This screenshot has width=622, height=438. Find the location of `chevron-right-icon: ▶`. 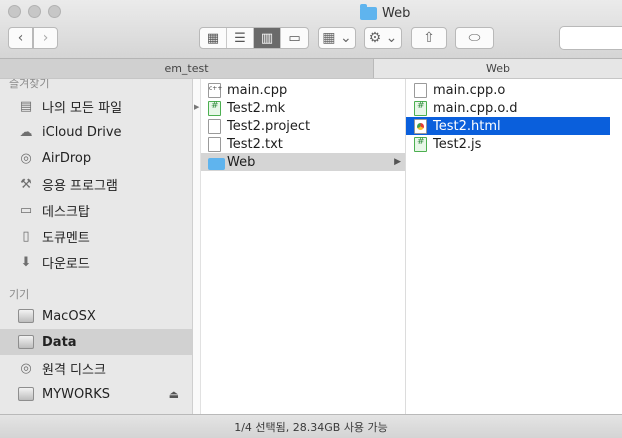

chevron-right-icon: ▶ is located at coordinates (397, 162).